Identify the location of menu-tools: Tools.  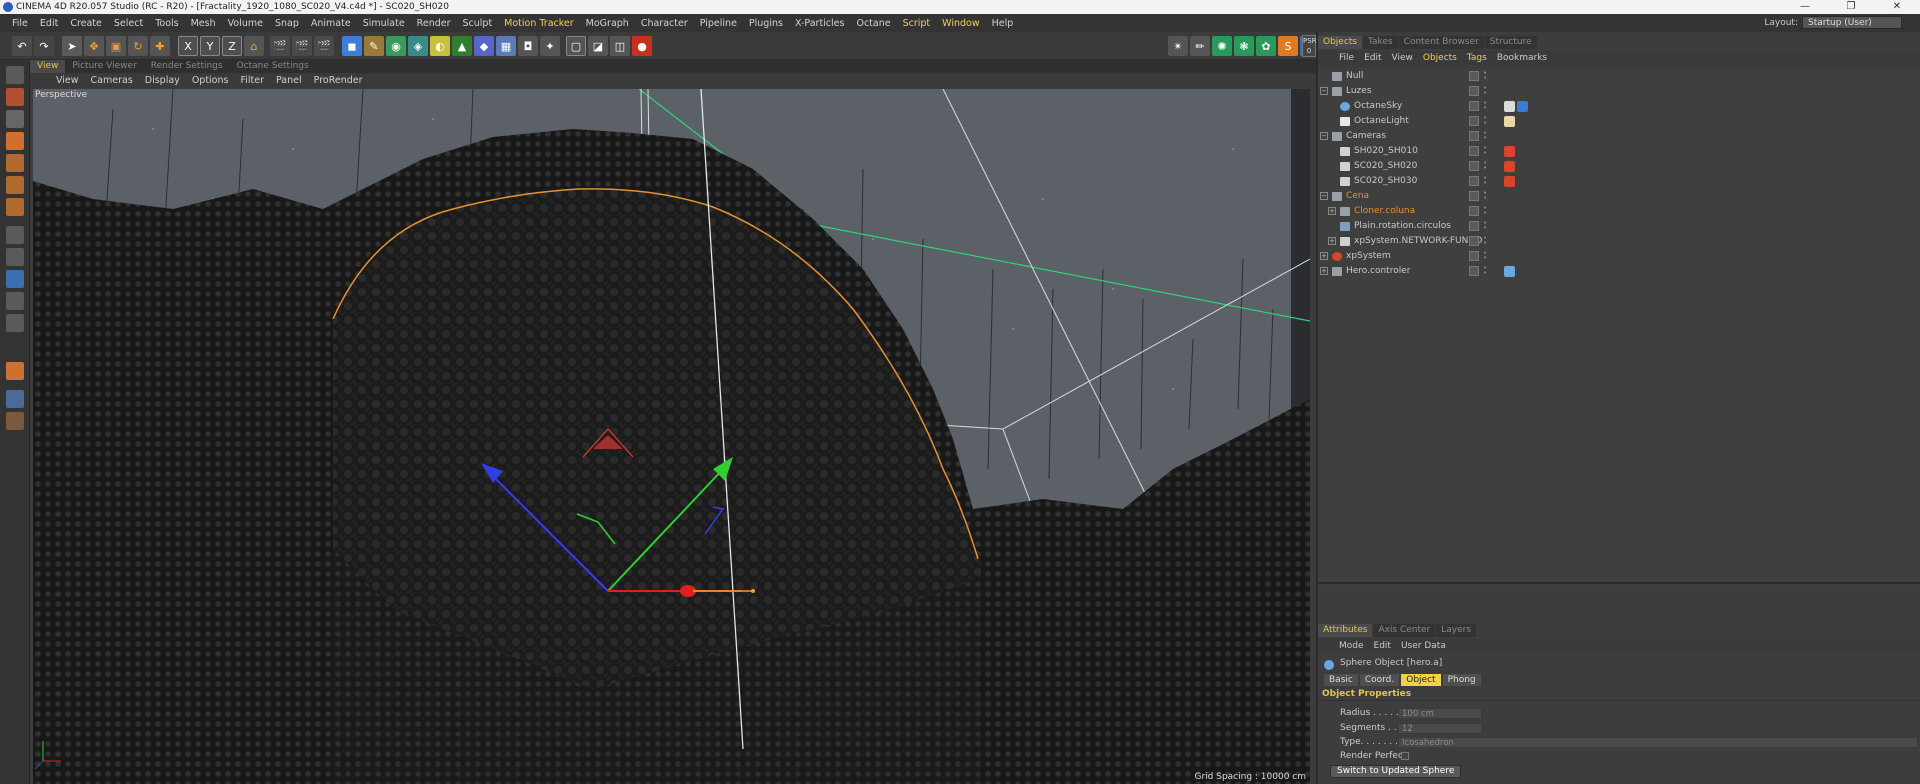
(166, 23).